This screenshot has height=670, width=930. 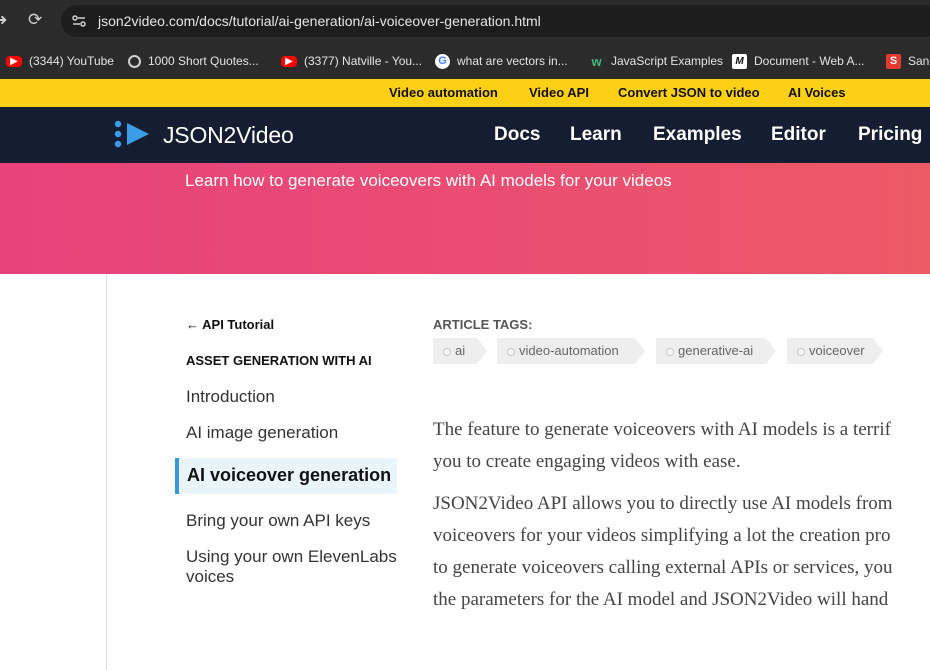 I want to click on sidebar-section-title: ASSET GENERATION WITH AI, so click(x=279, y=360).